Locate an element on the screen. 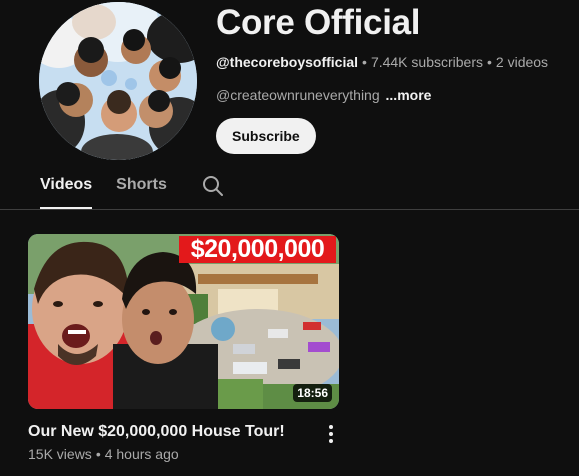 This screenshot has width=579, height=476. more-vert-icon is located at coordinates (331, 434).